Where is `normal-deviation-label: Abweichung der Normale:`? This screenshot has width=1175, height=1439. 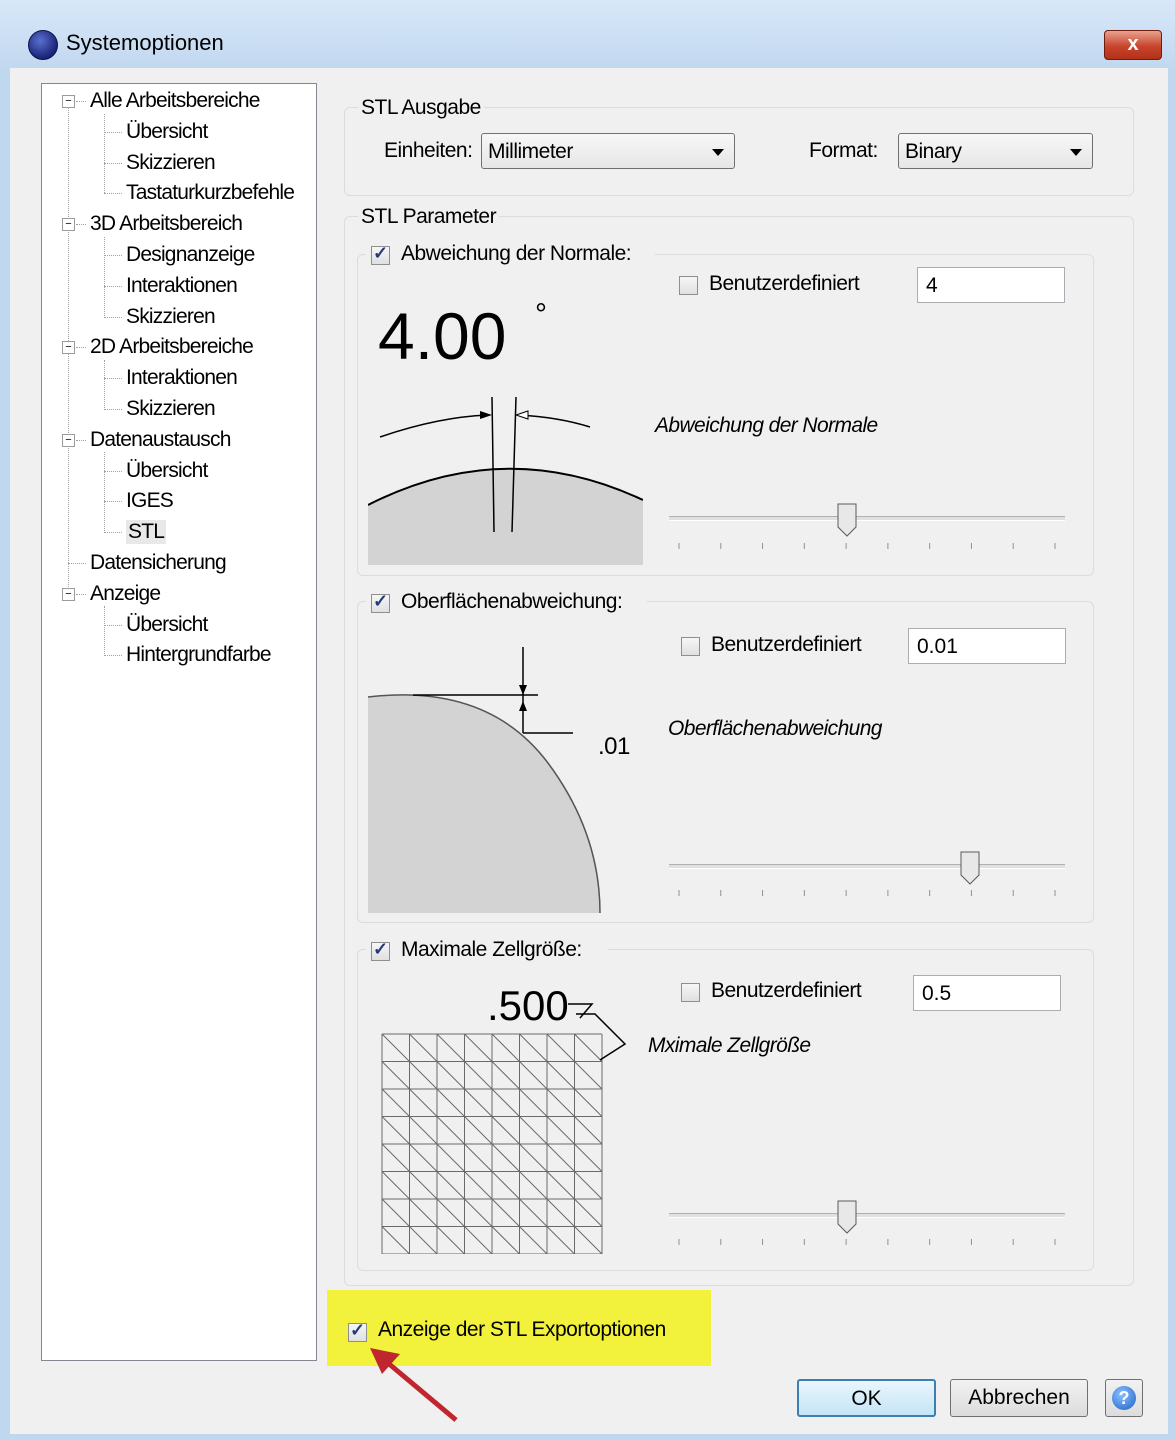 normal-deviation-label: Abweichung der Normale: is located at coordinates (516, 253).